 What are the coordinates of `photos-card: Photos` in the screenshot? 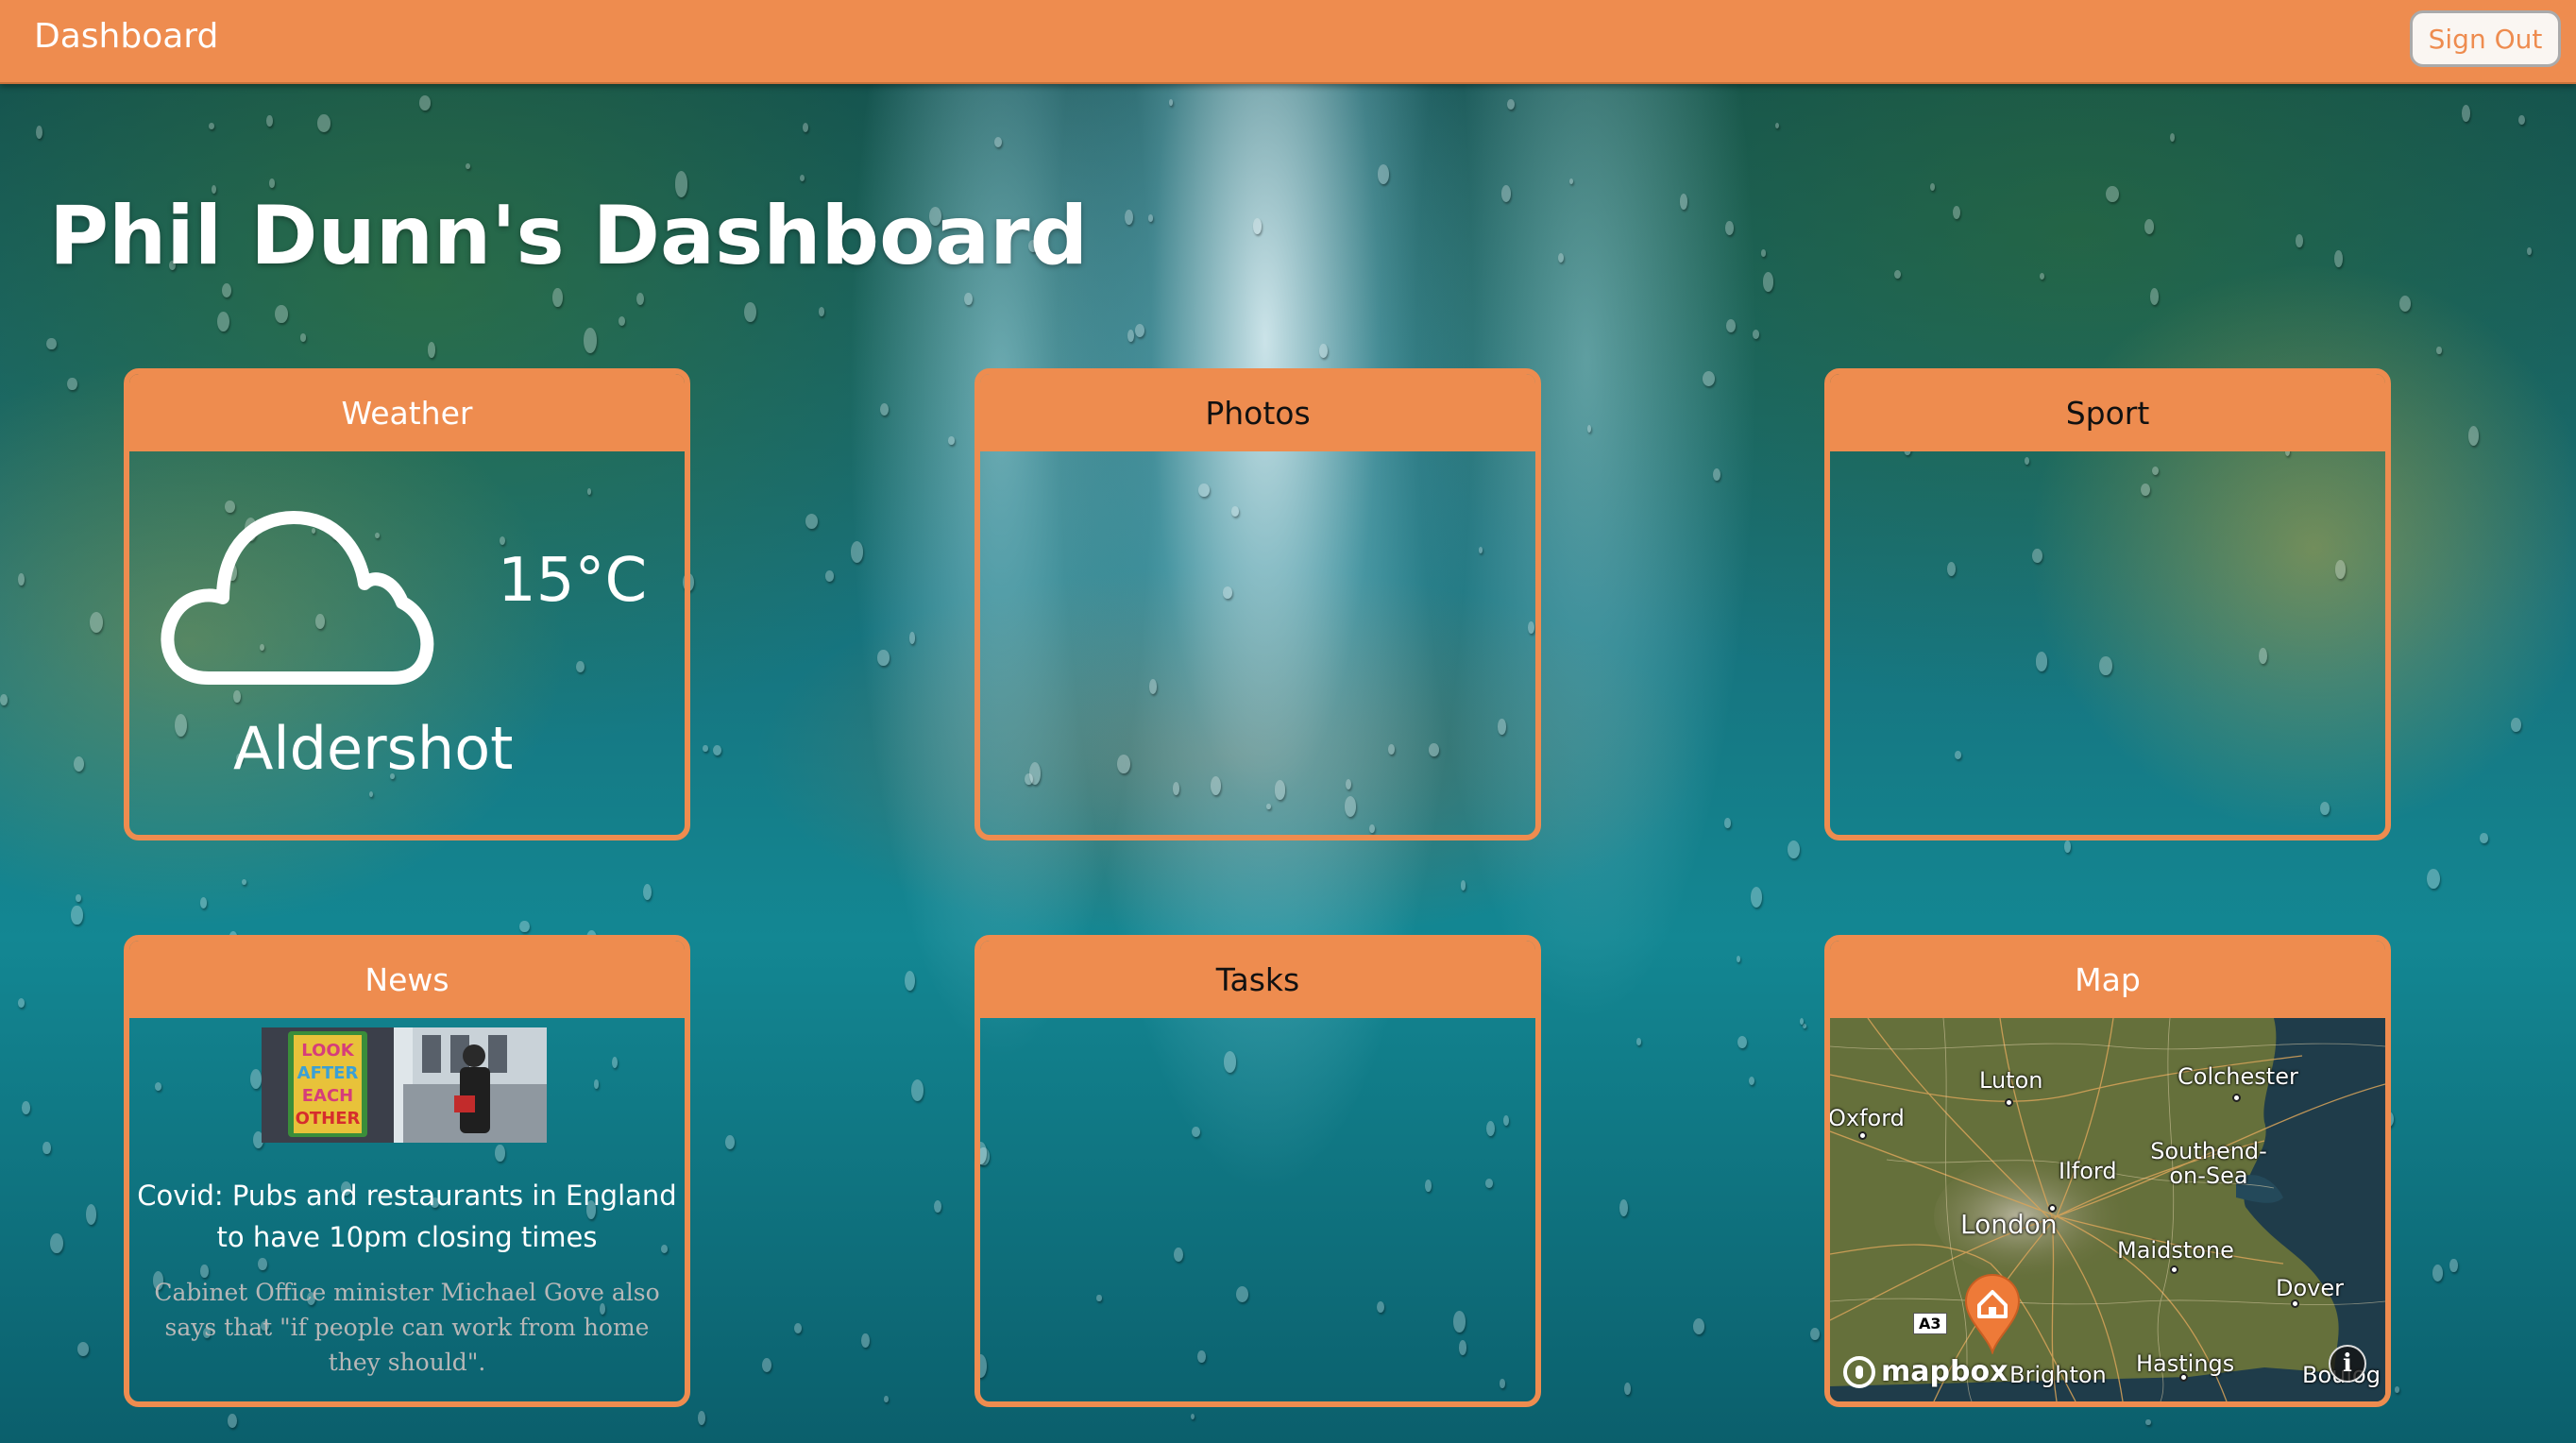 It's located at (1257, 604).